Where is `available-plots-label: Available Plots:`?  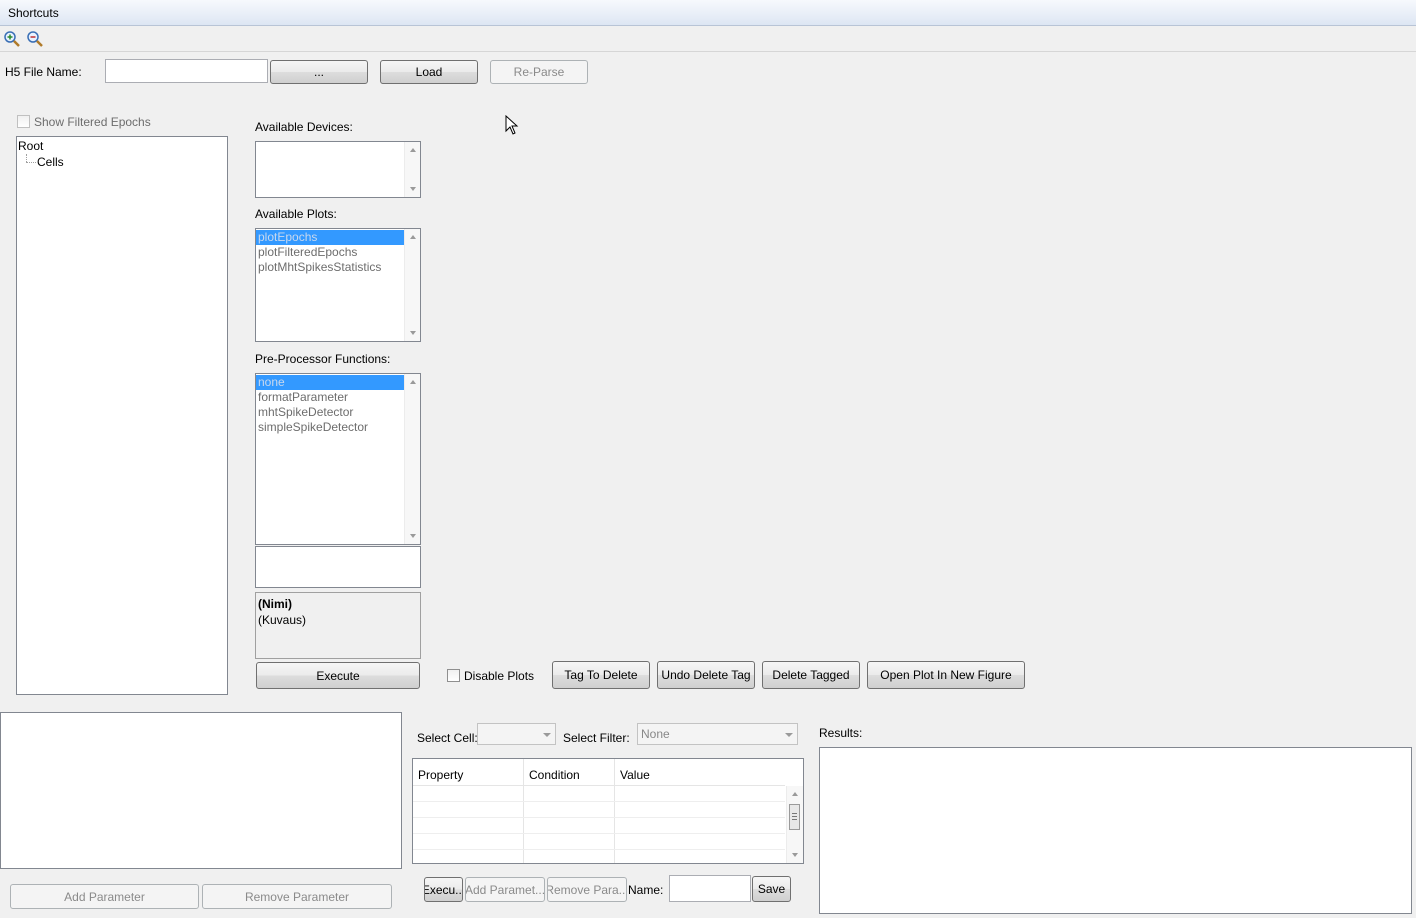 available-plots-label: Available Plots: is located at coordinates (296, 214).